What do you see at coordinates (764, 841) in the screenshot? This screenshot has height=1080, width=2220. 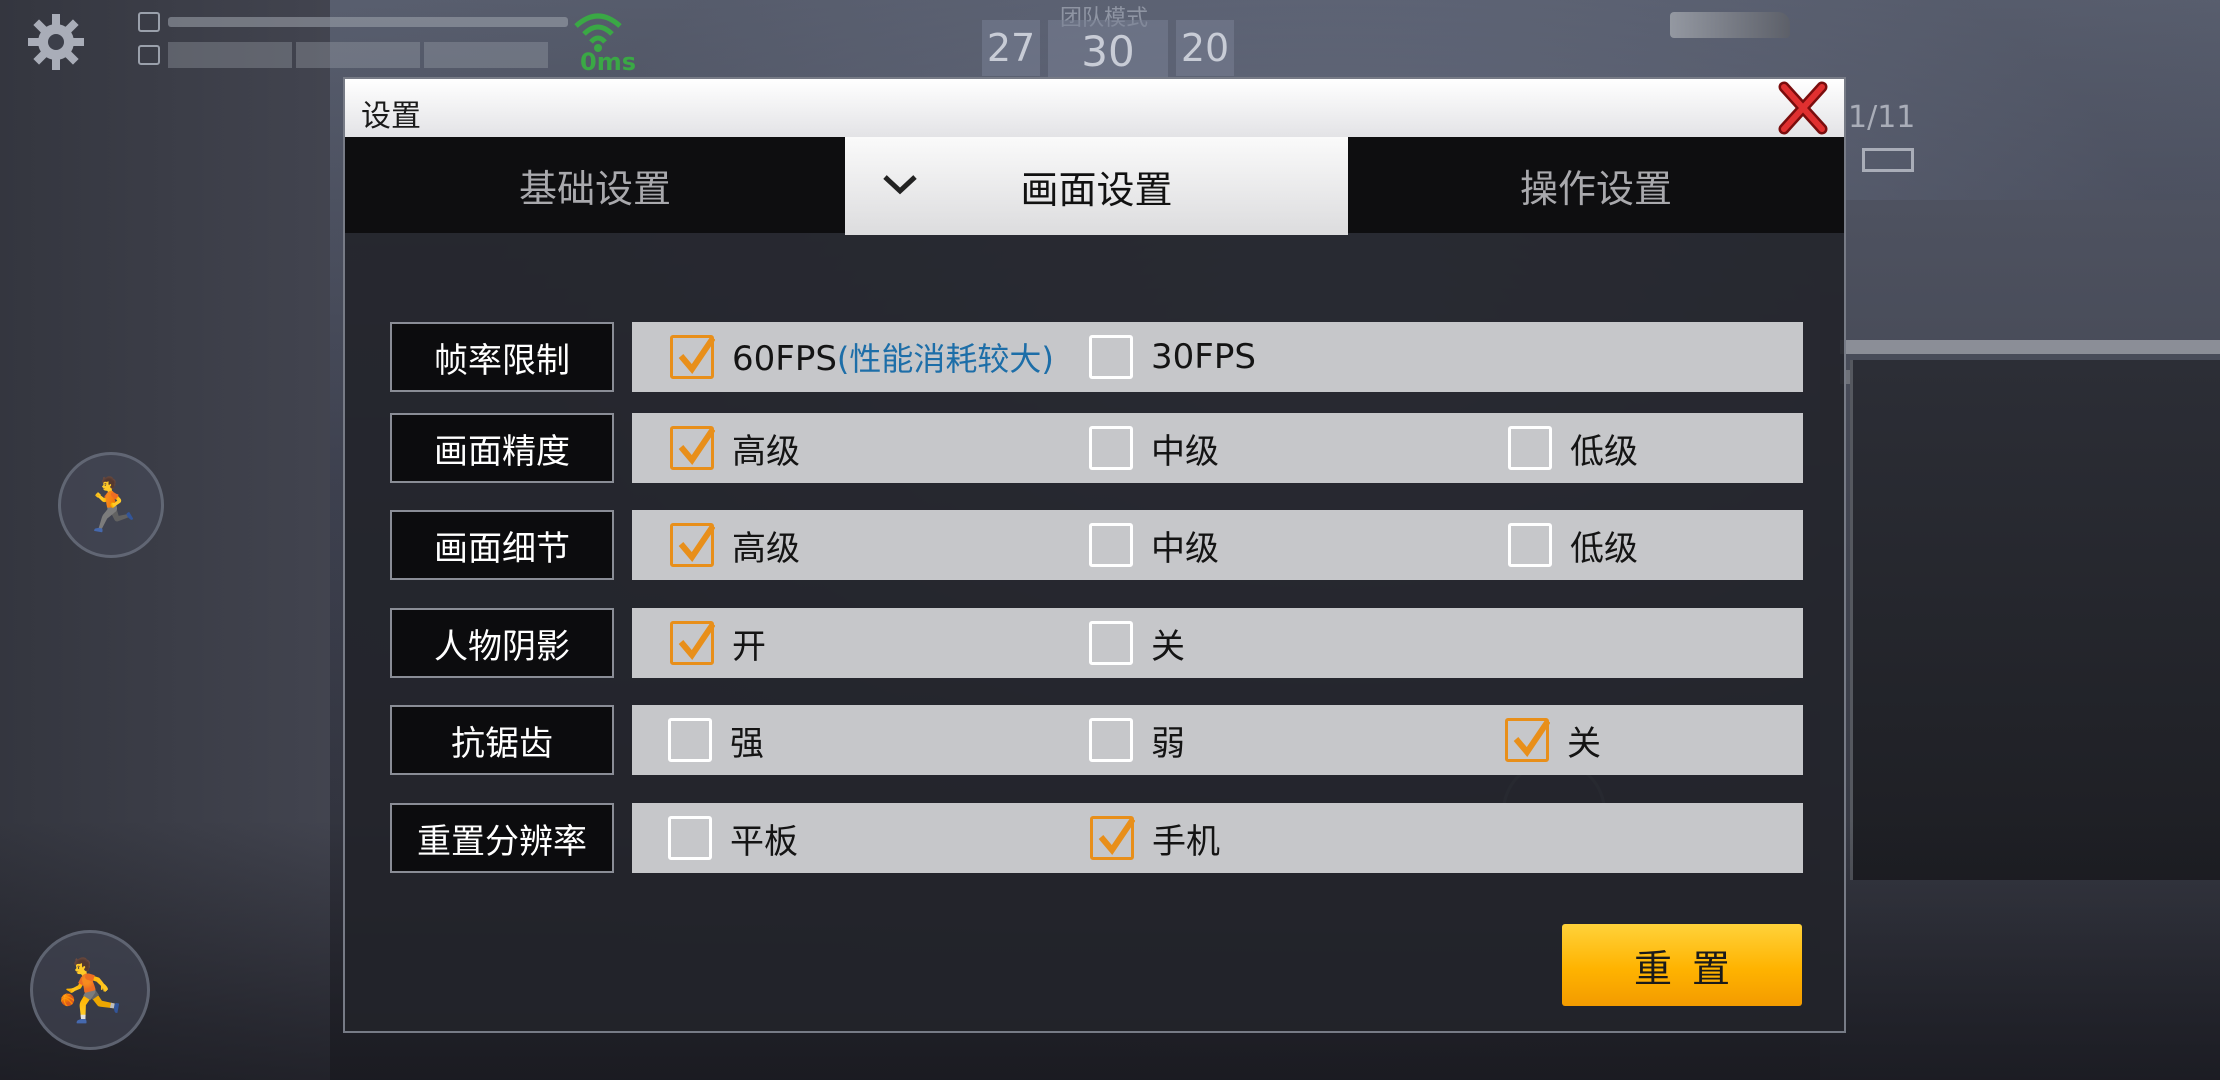 I see `option-label: 平板` at bounding box center [764, 841].